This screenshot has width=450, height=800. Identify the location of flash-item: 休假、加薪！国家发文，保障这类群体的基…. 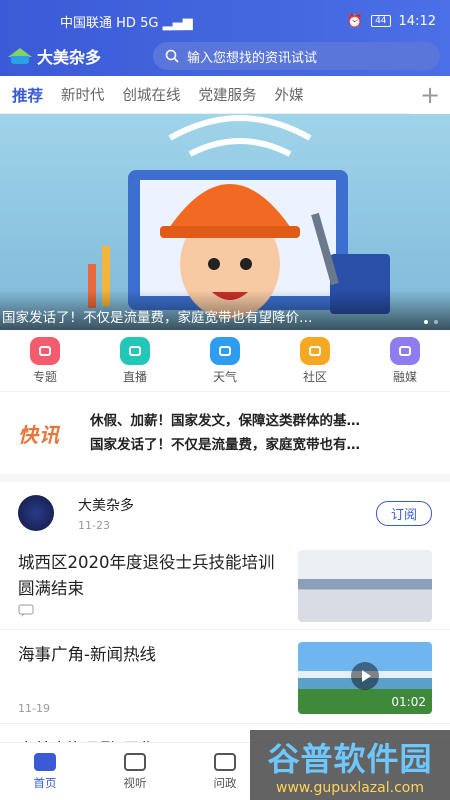
(265, 421).